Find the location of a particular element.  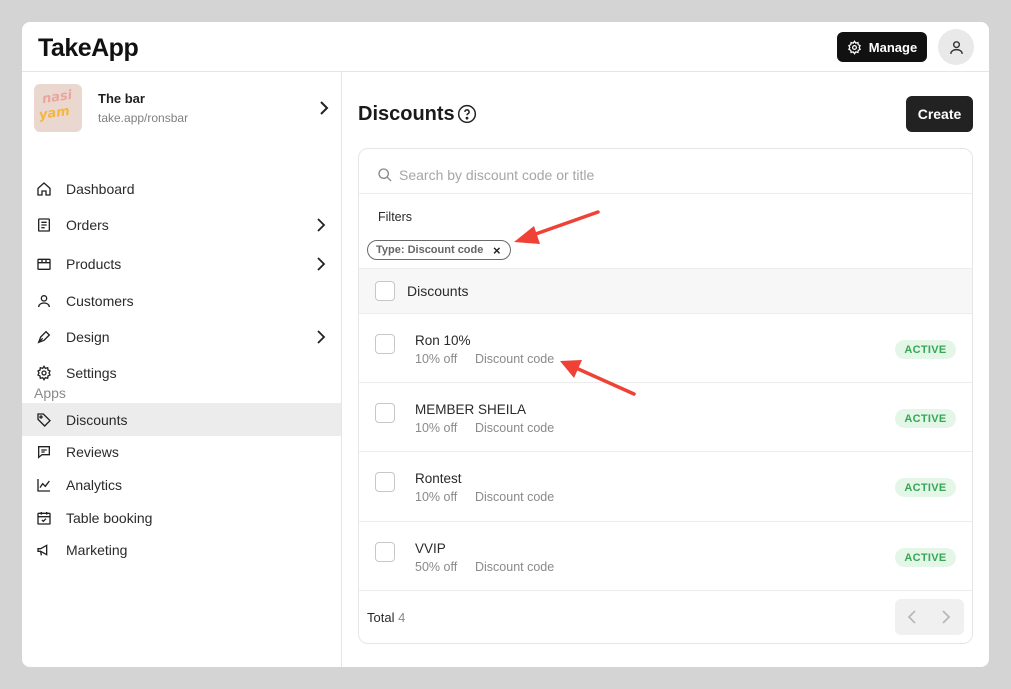

table-row: Rontest 10% off Discount code ACTIVE is located at coordinates (665, 487).